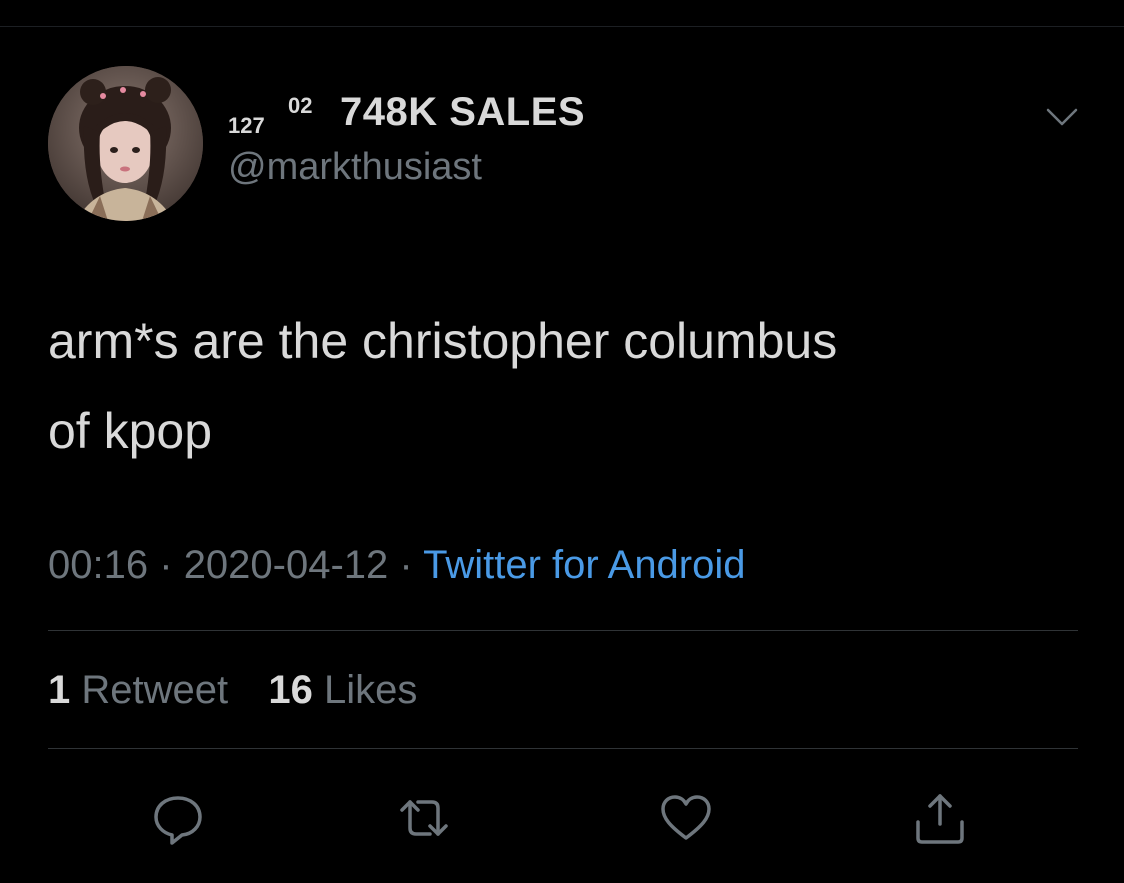 The image size is (1124, 883). I want to click on retweets-stat: 1 Retweet, so click(138, 690).